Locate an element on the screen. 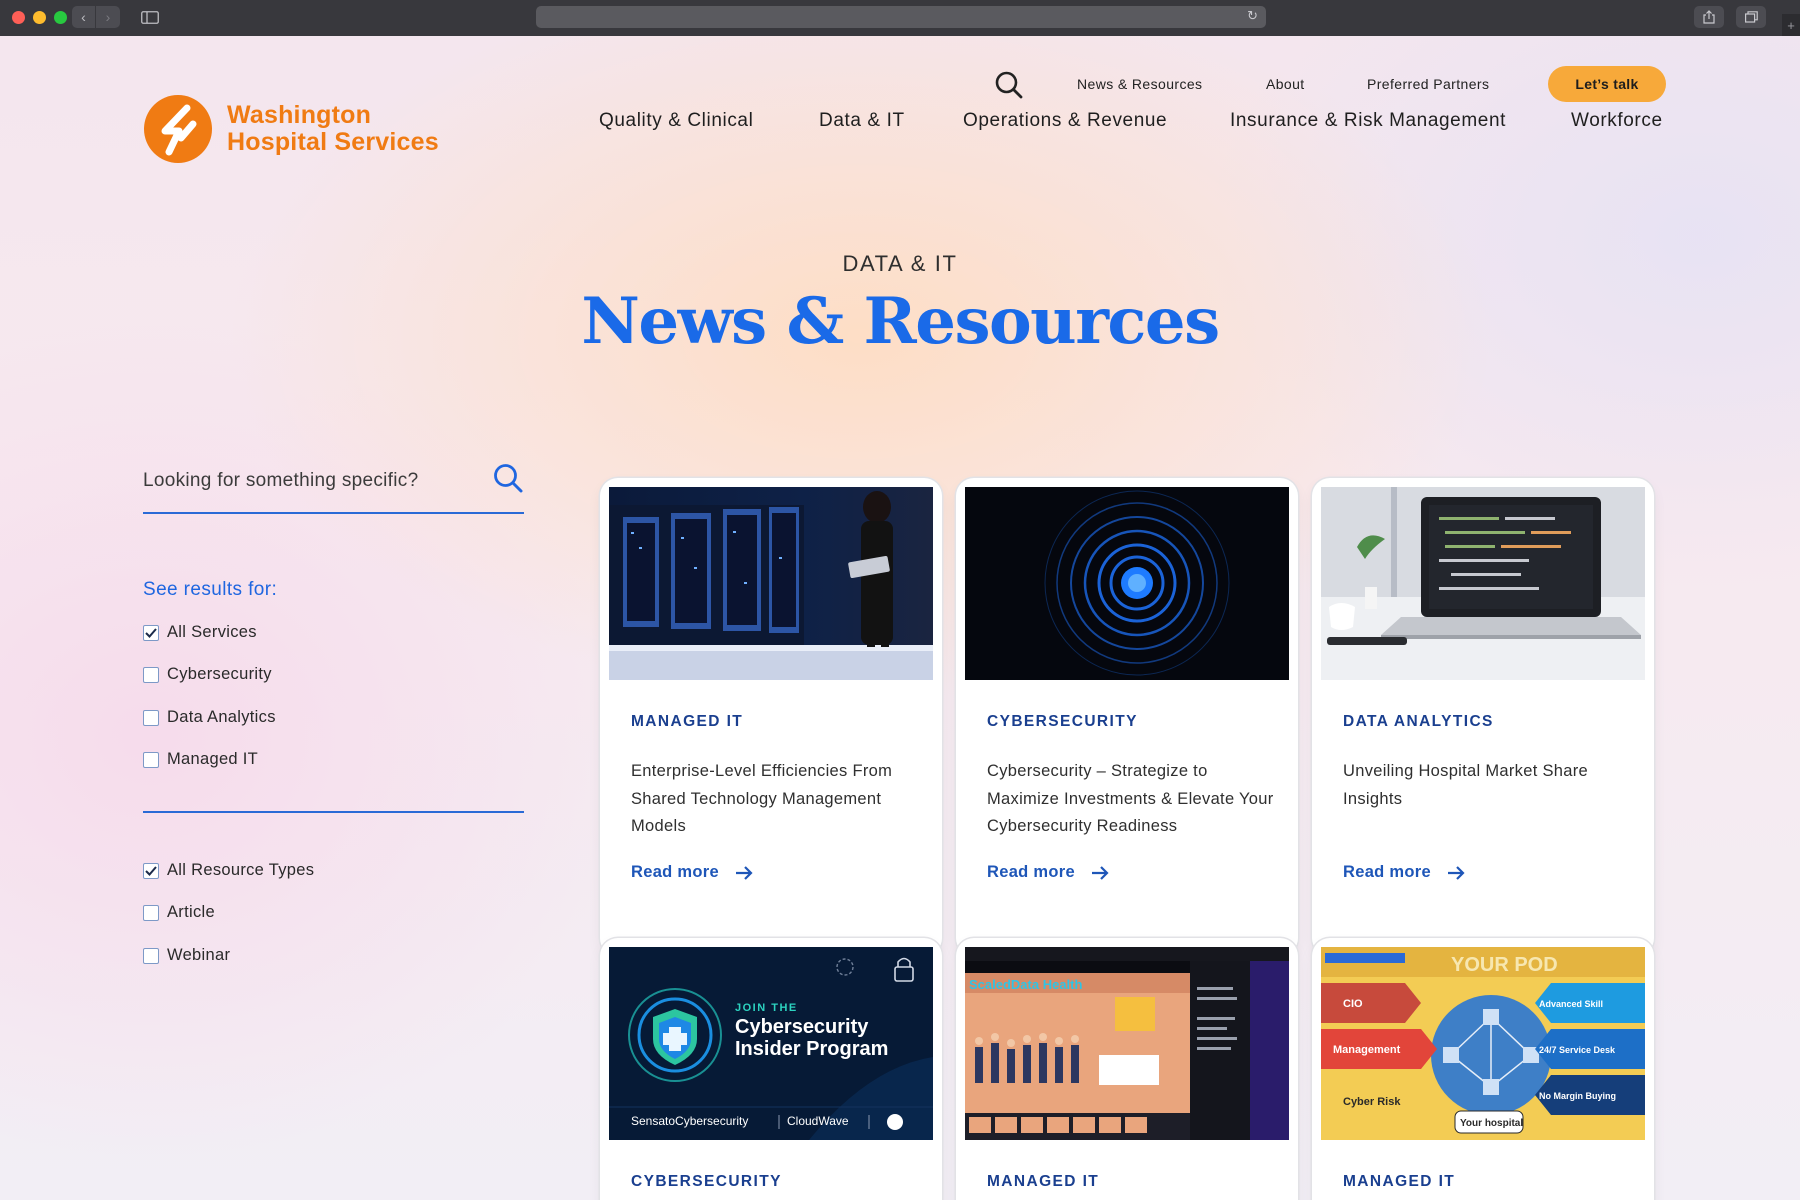  new-tab-button: + is located at coordinates (1791, 25).